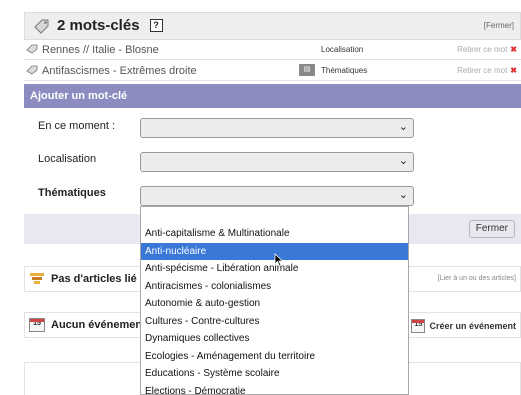  What do you see at coordinates (274, 339) in the screenshot?
I see `dropdown-option: Dynamiques collectives` at bounding box center [274, 339].